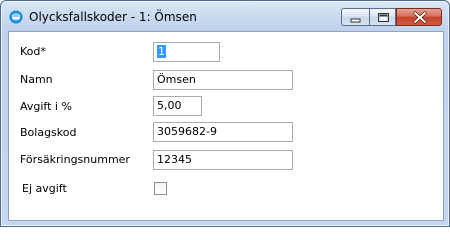 The height and width of the screenshot is (240, 450). Describe the element at coordinates (355, 17) in the screenshot. I see `minimize-button` at that location.